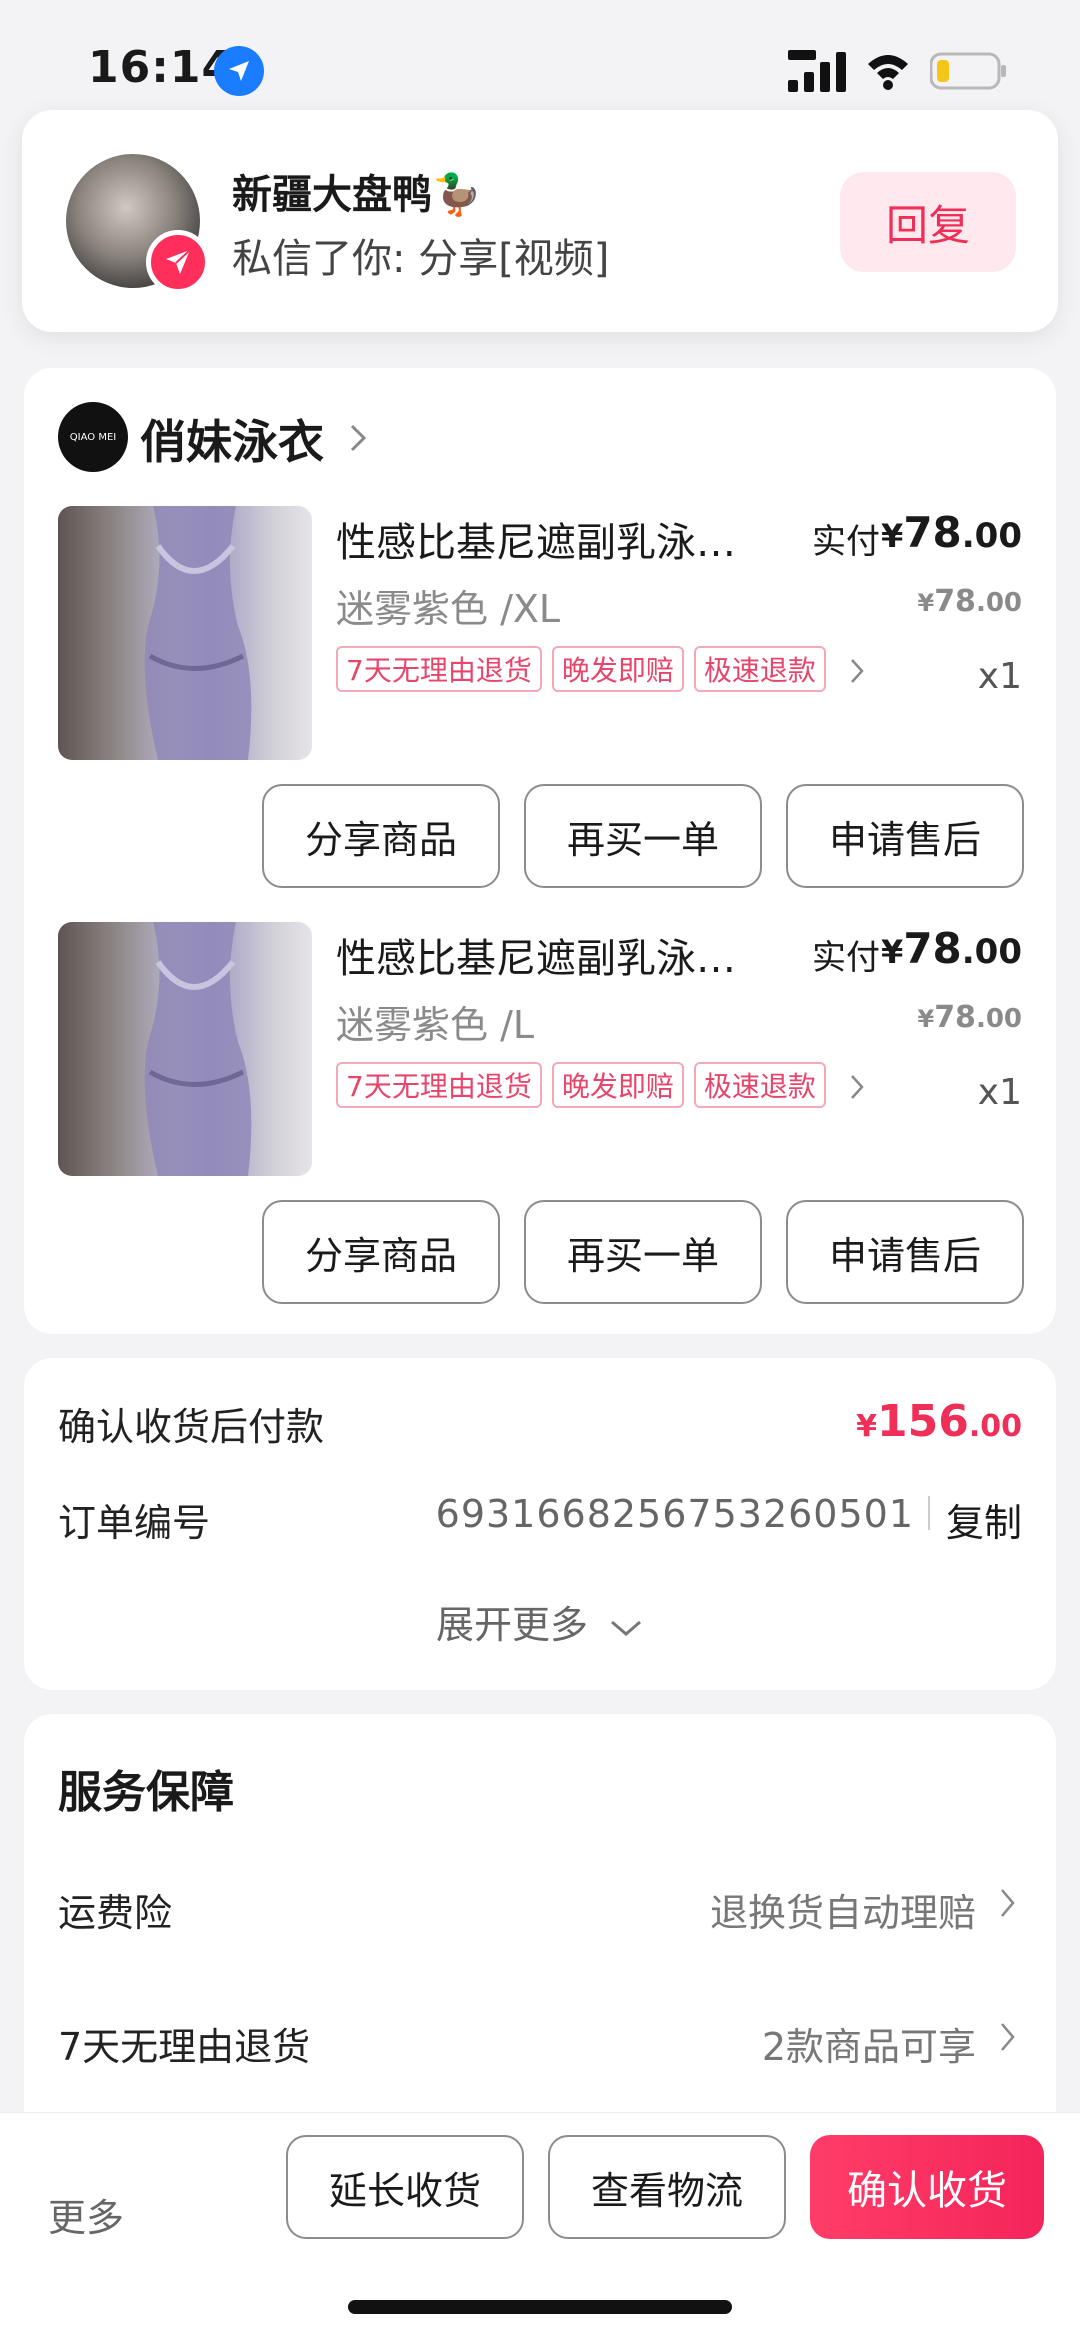 The width and height of the screenshot is (1080, 2337). I want to click on service-row-value: 退换货自动理赔, so click(843, 1909).